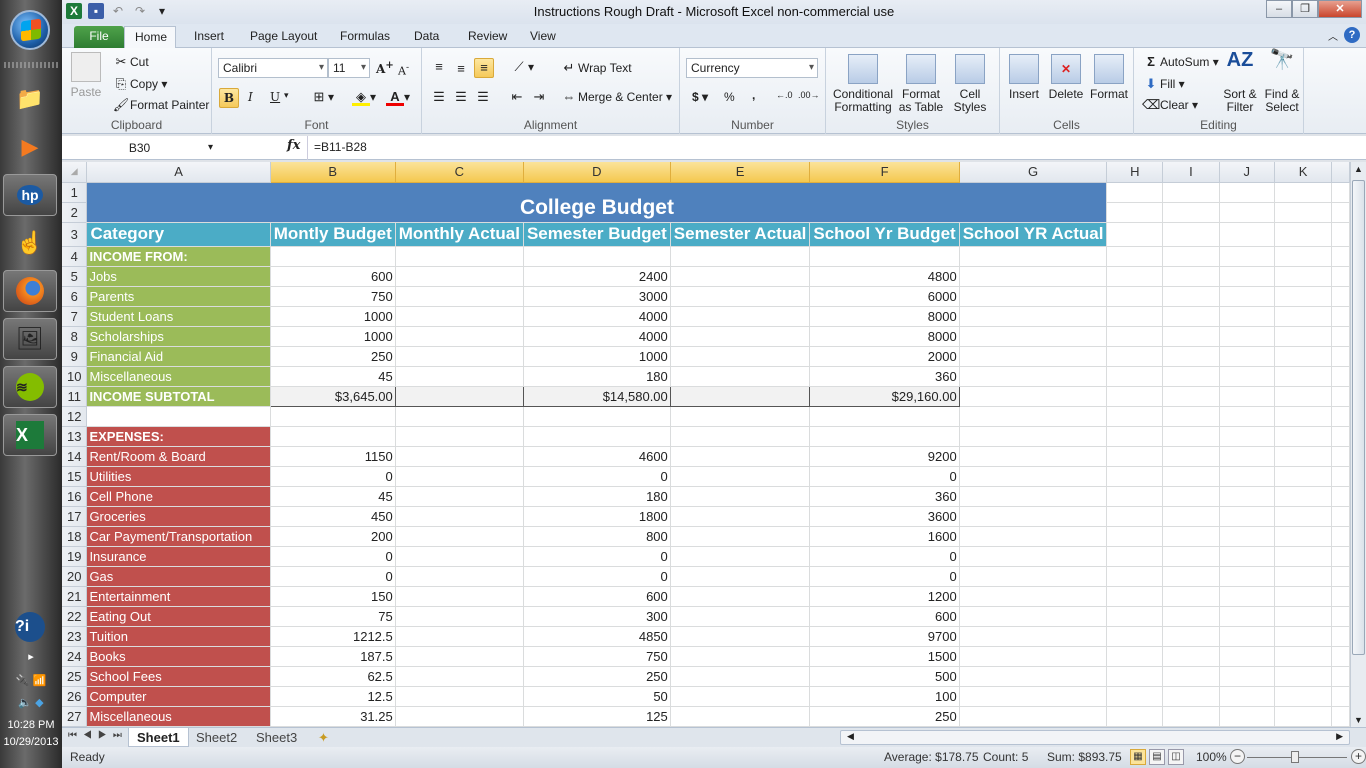  Describe the element at coordinates (23, 681) in the screenshot. I see `power-icon: 🔌` at that location.